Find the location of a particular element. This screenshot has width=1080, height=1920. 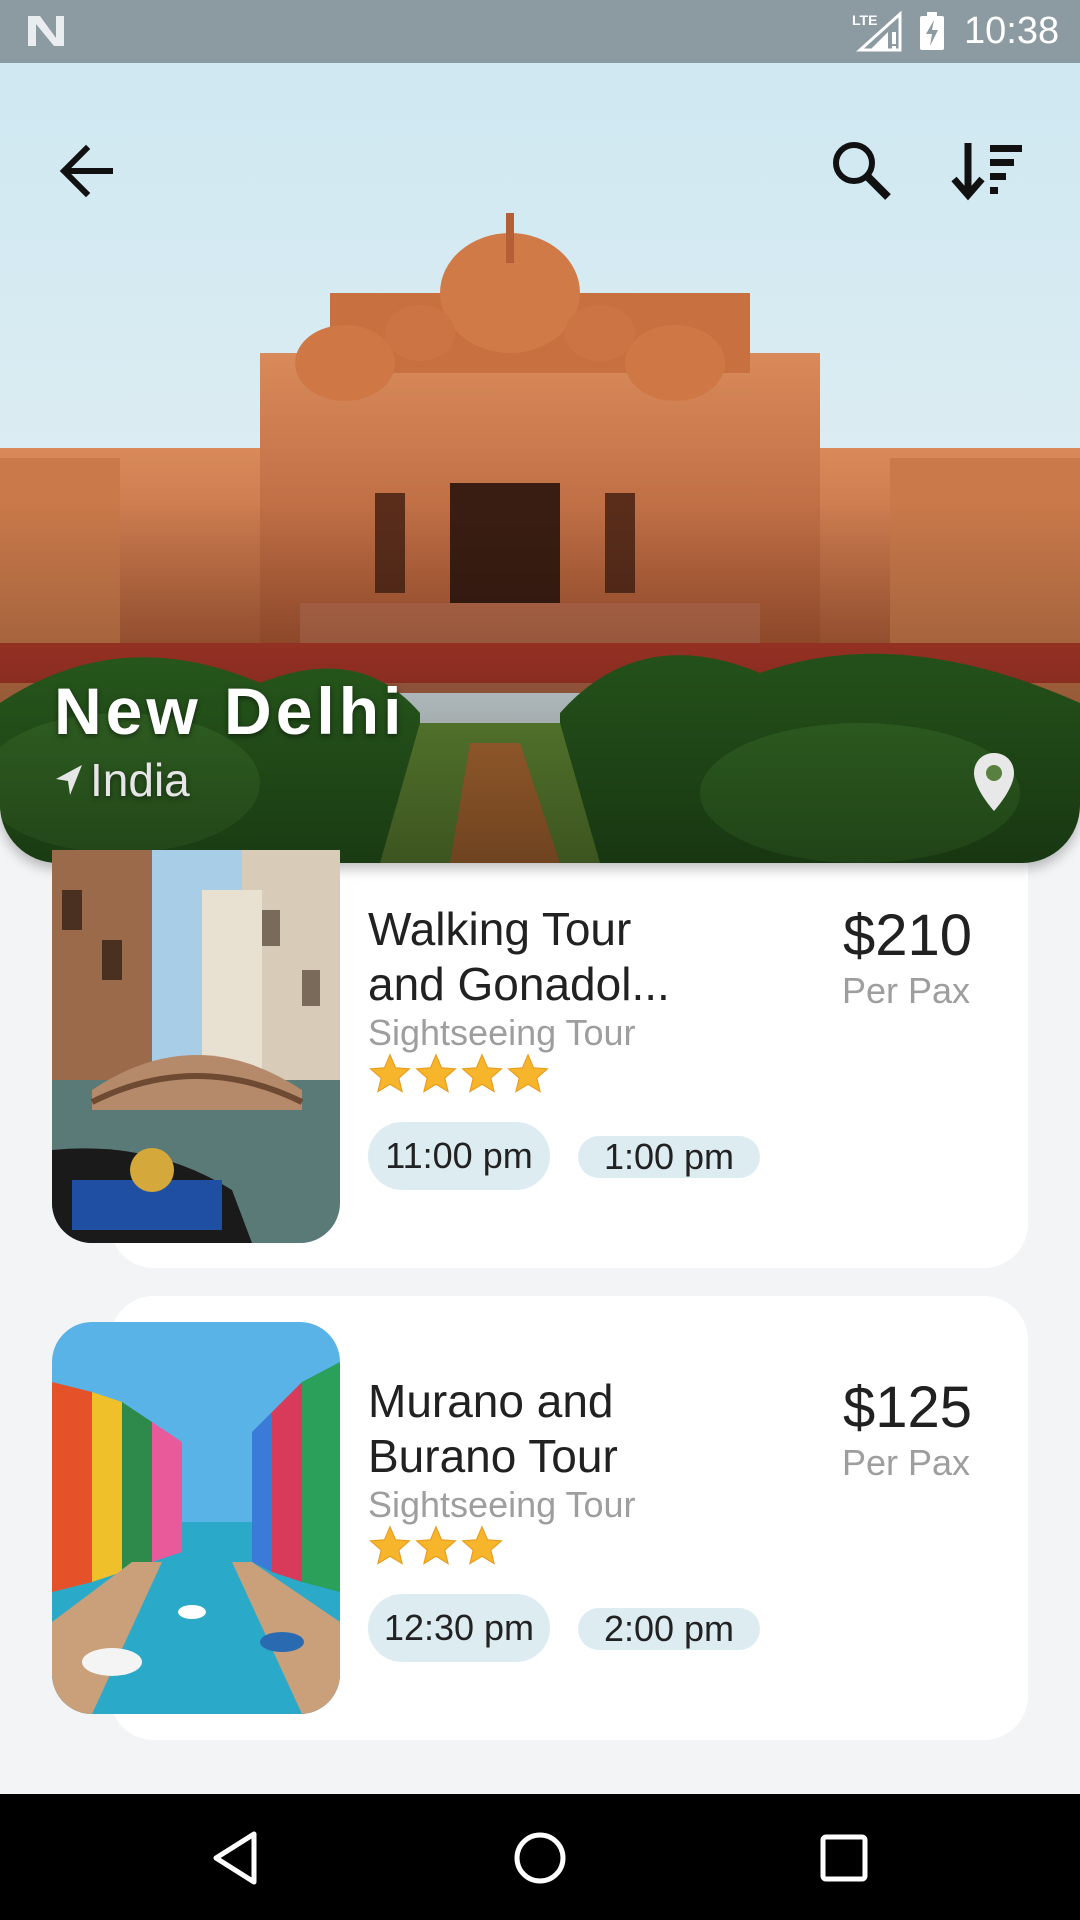

tour-thumbnail-burano is located at coordinates (196, 1518).